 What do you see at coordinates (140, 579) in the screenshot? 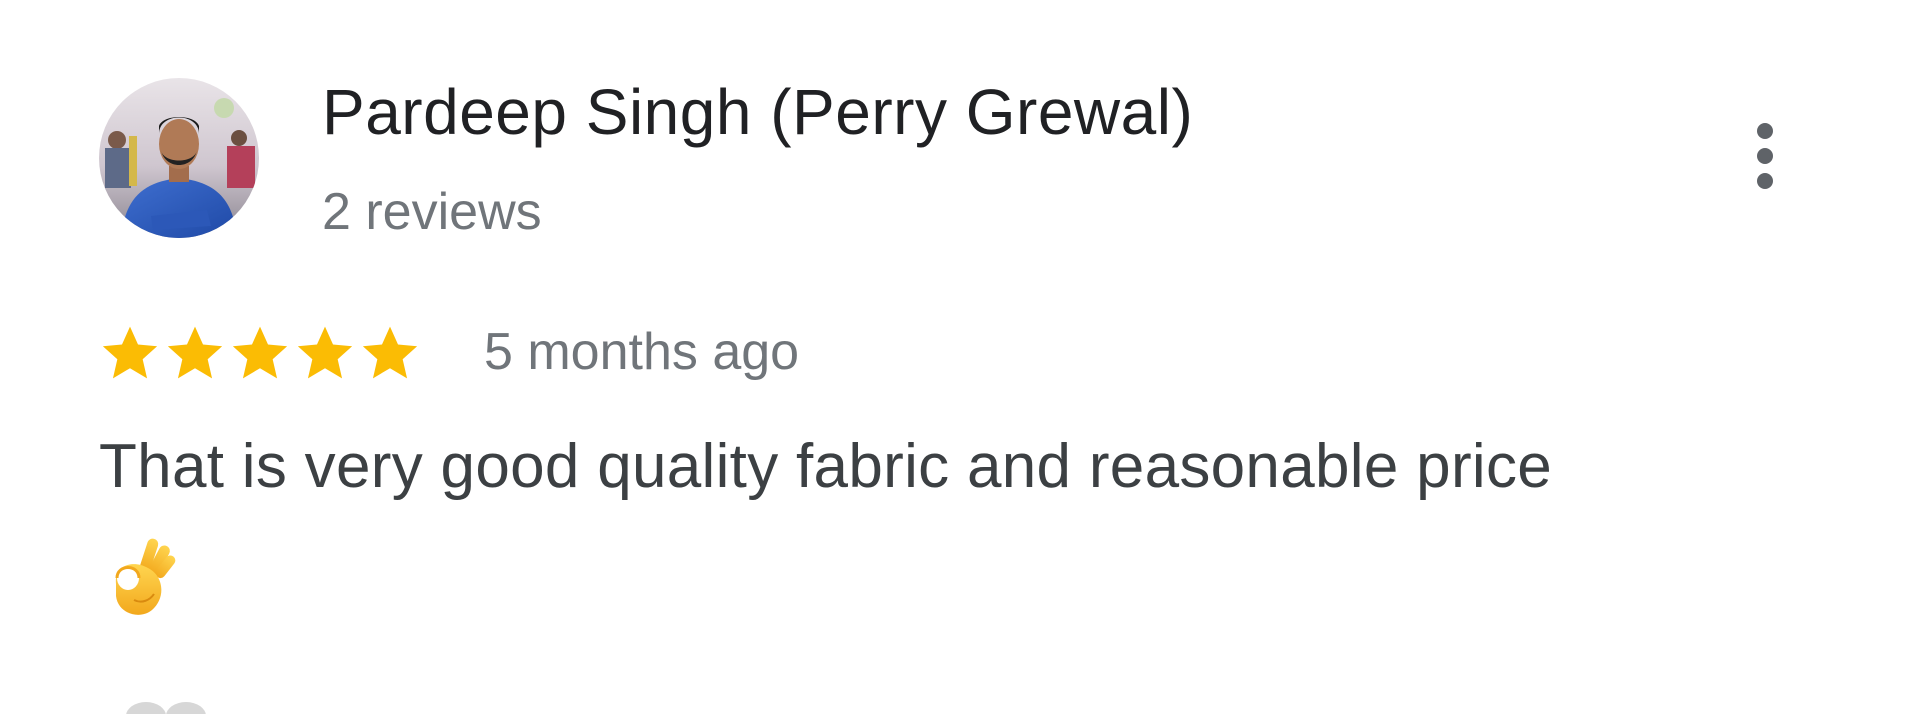
I see `ok-hand-emoji-icon` at bounding box center [140, 579].